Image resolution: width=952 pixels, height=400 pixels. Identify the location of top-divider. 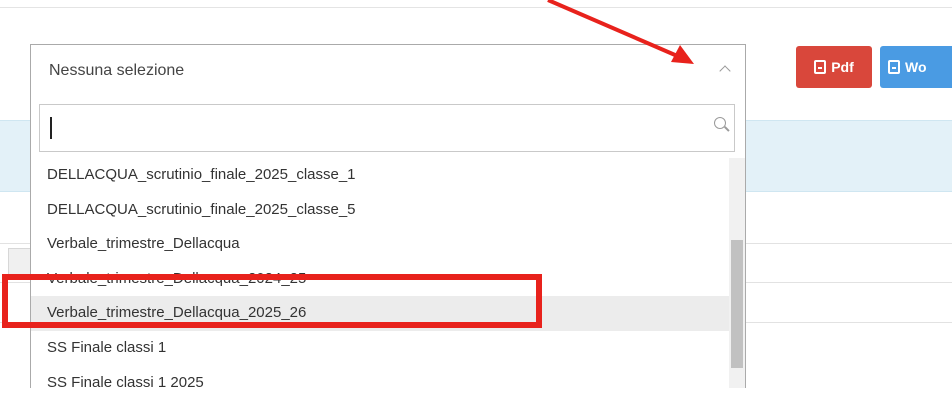
(476, 7).